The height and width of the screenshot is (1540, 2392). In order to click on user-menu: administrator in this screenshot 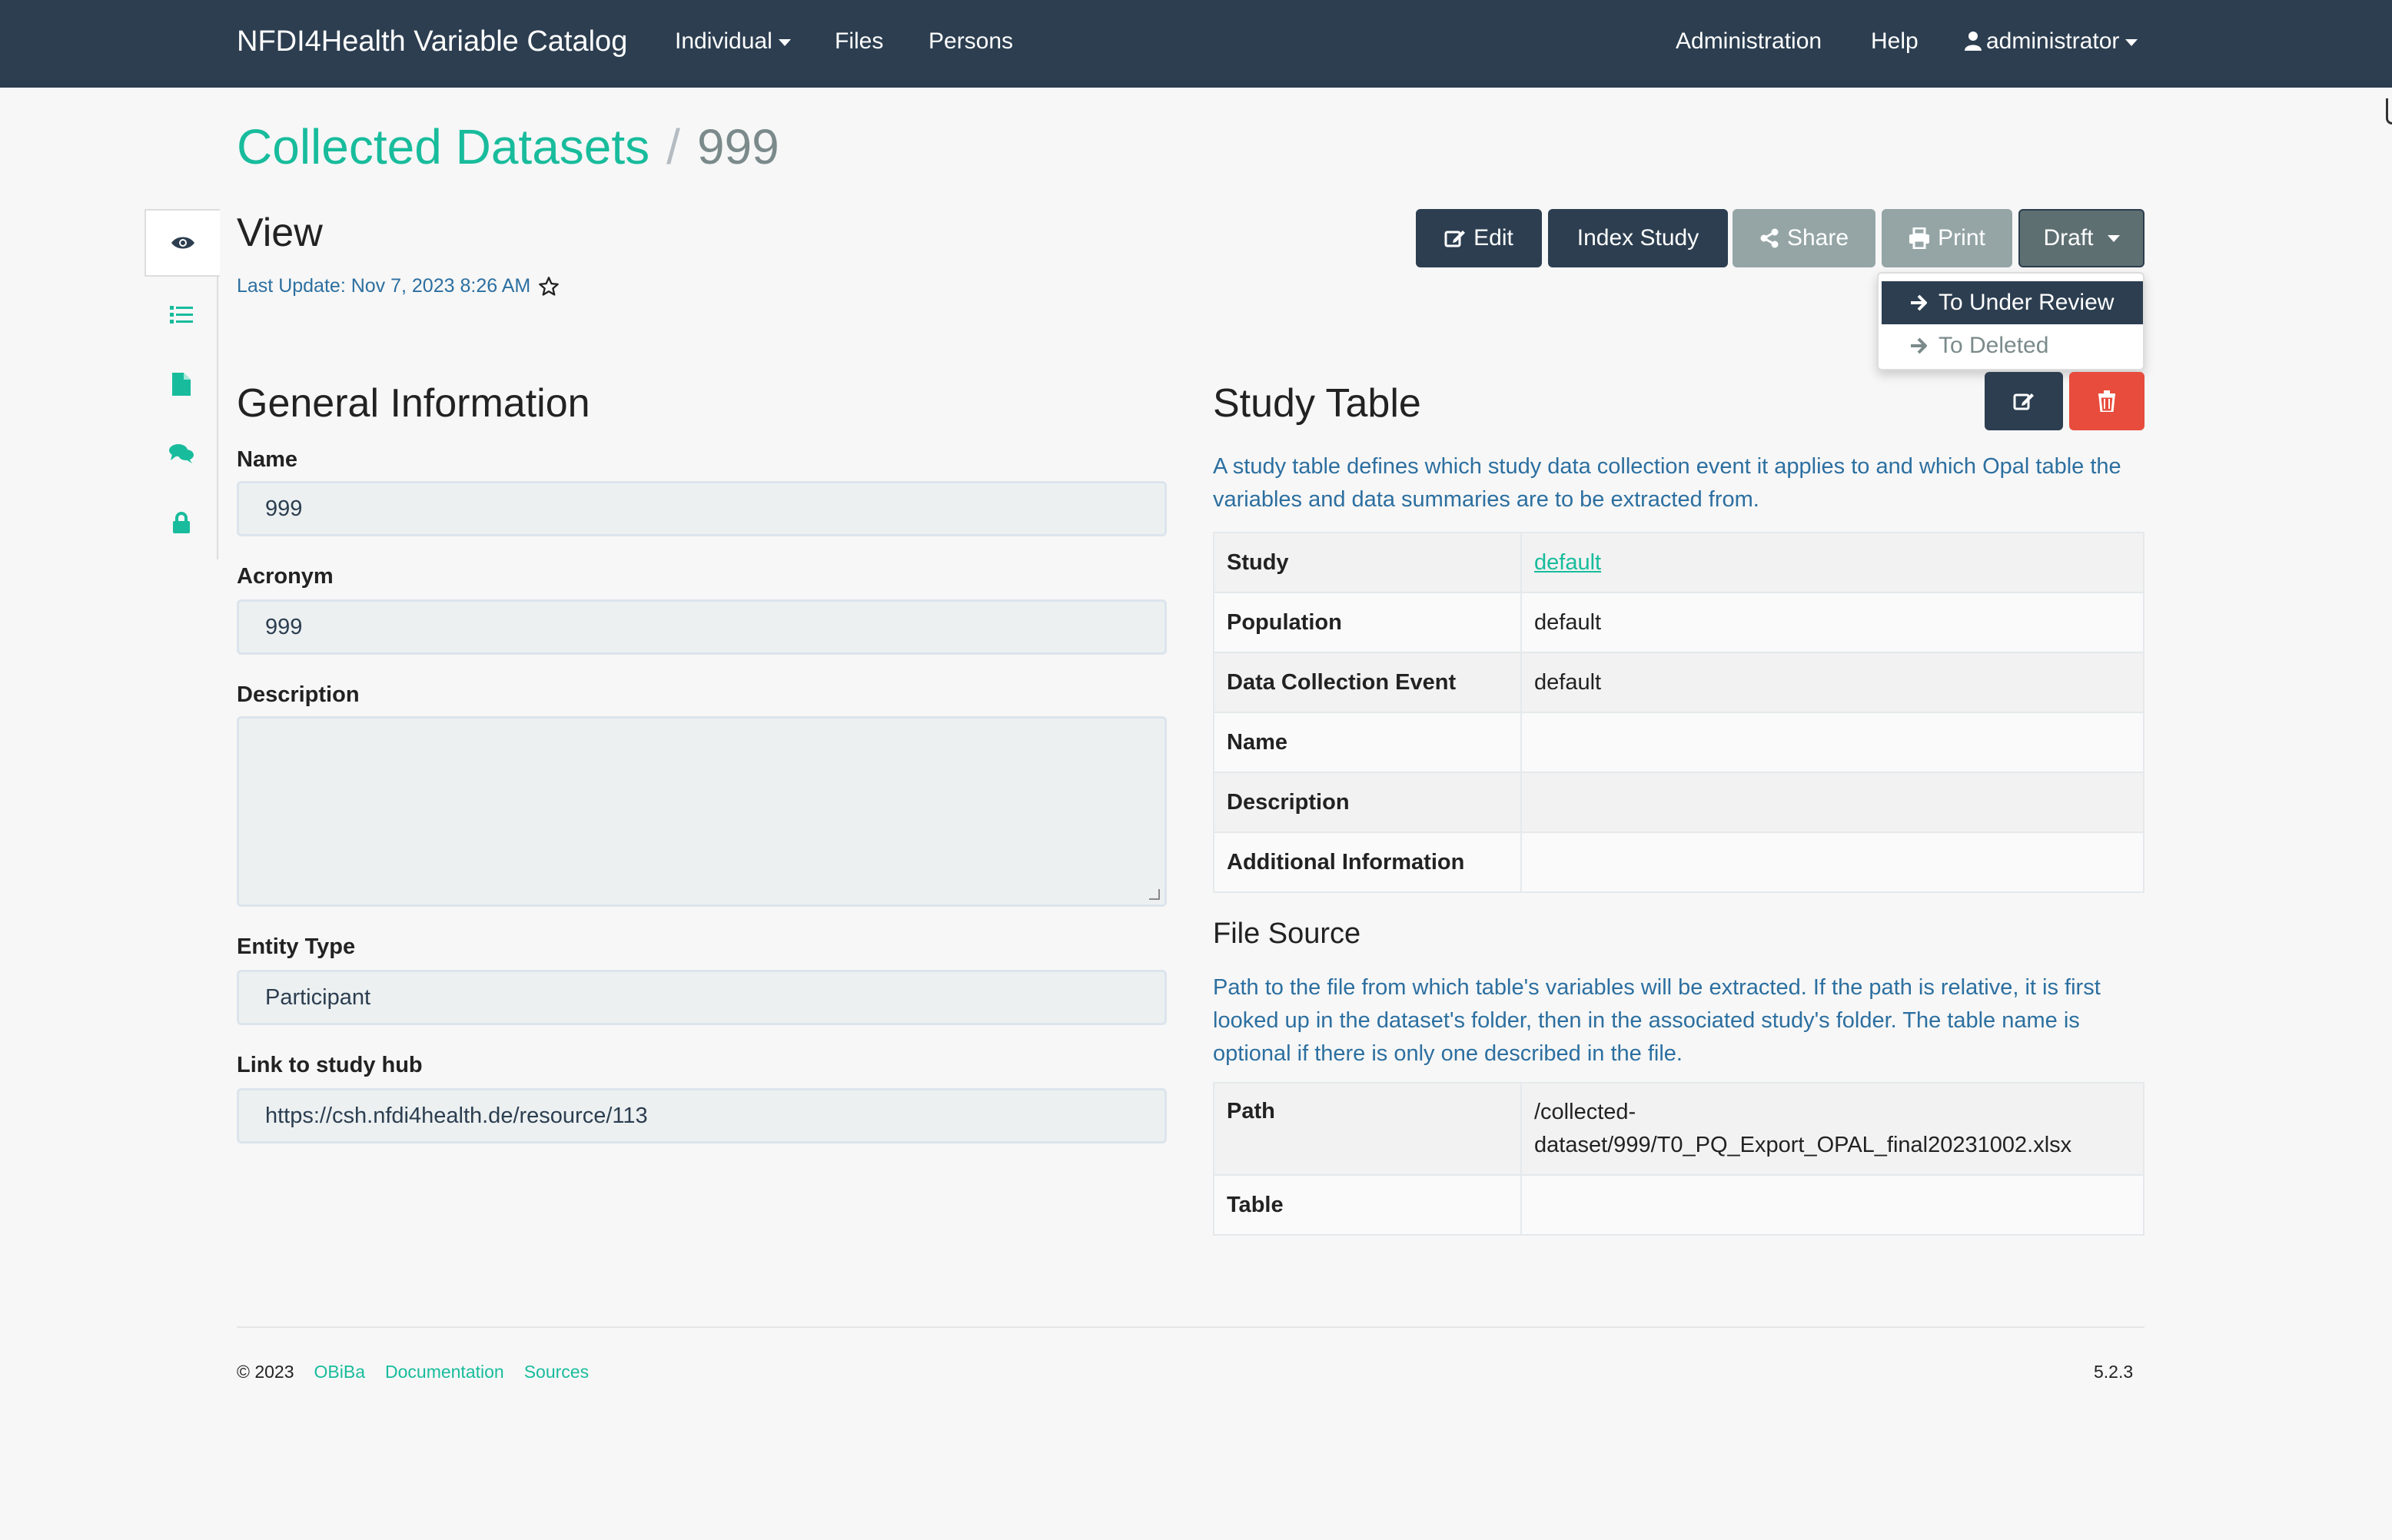, I will do `click(2051, 42)`.